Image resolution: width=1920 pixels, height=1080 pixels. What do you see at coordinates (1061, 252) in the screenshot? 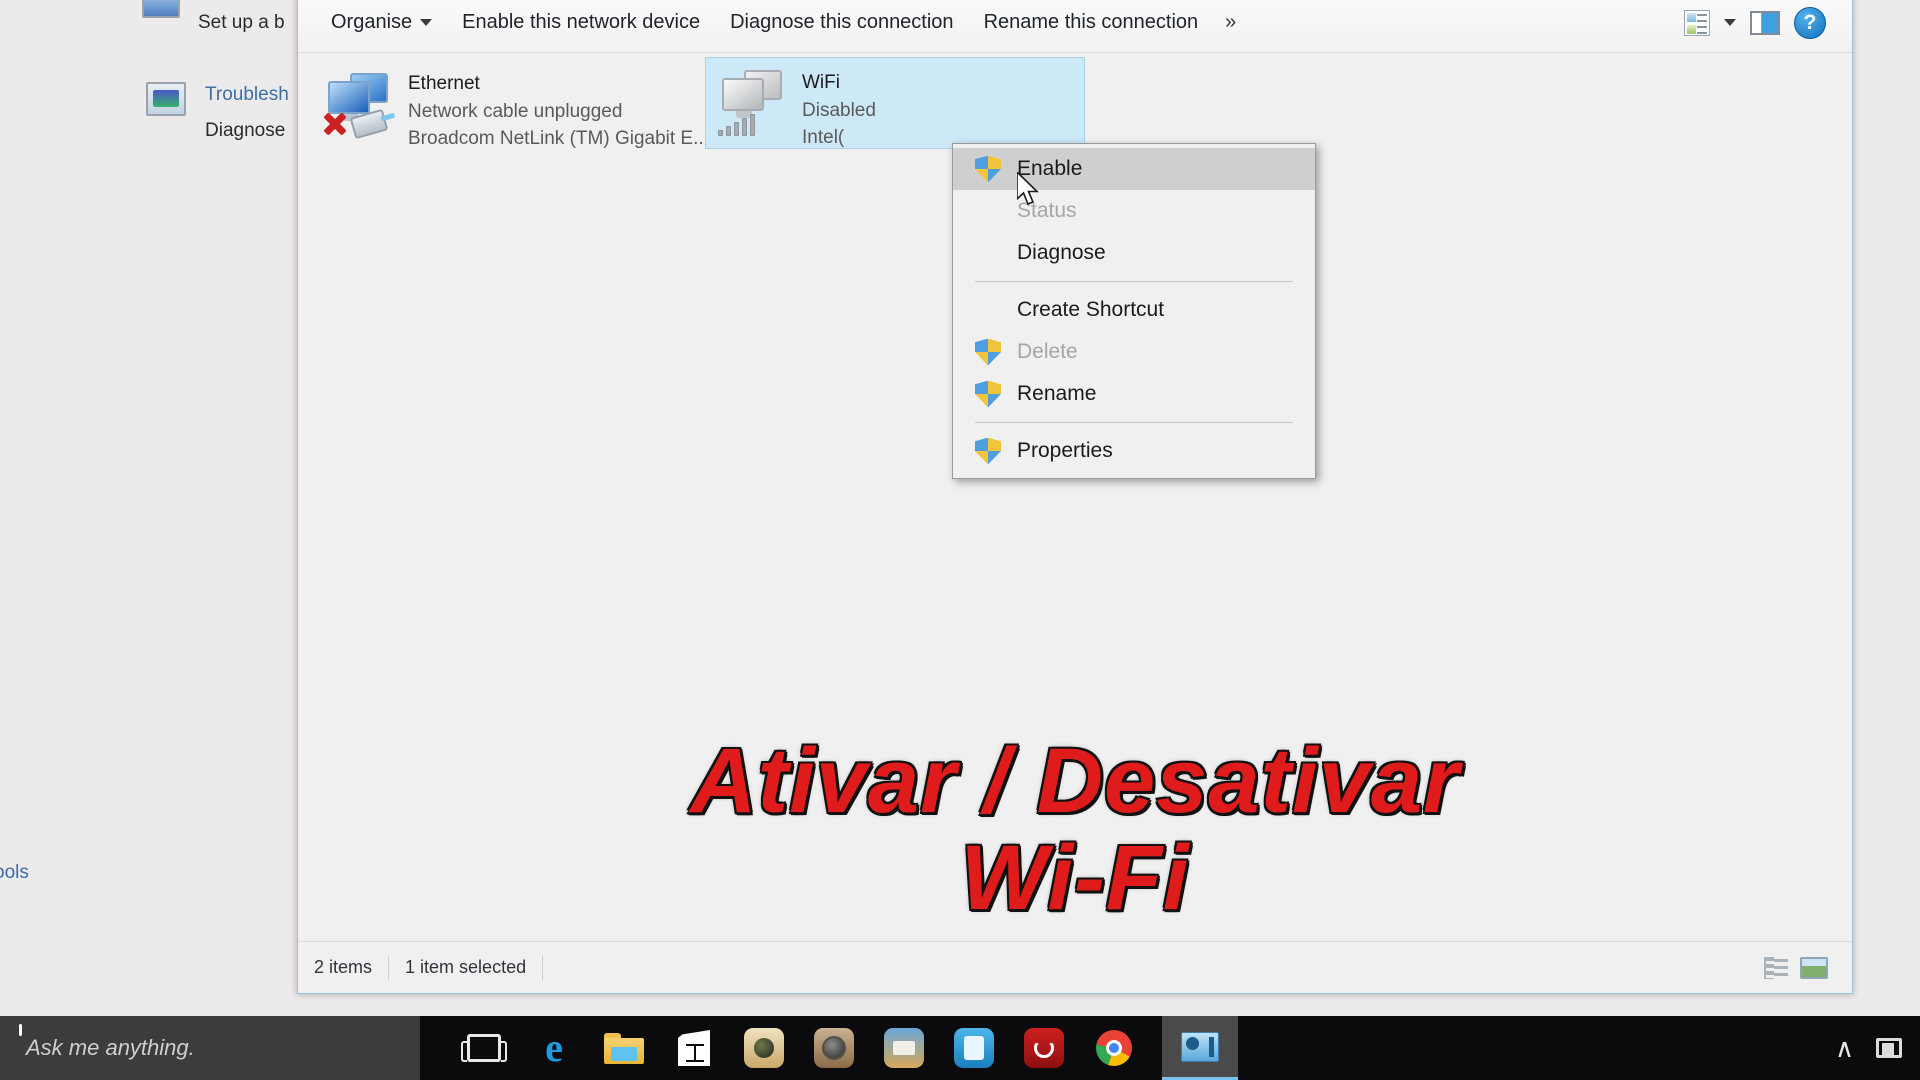
I see `context-menu-label: Diagnose` at bounding box center [1061, 252].